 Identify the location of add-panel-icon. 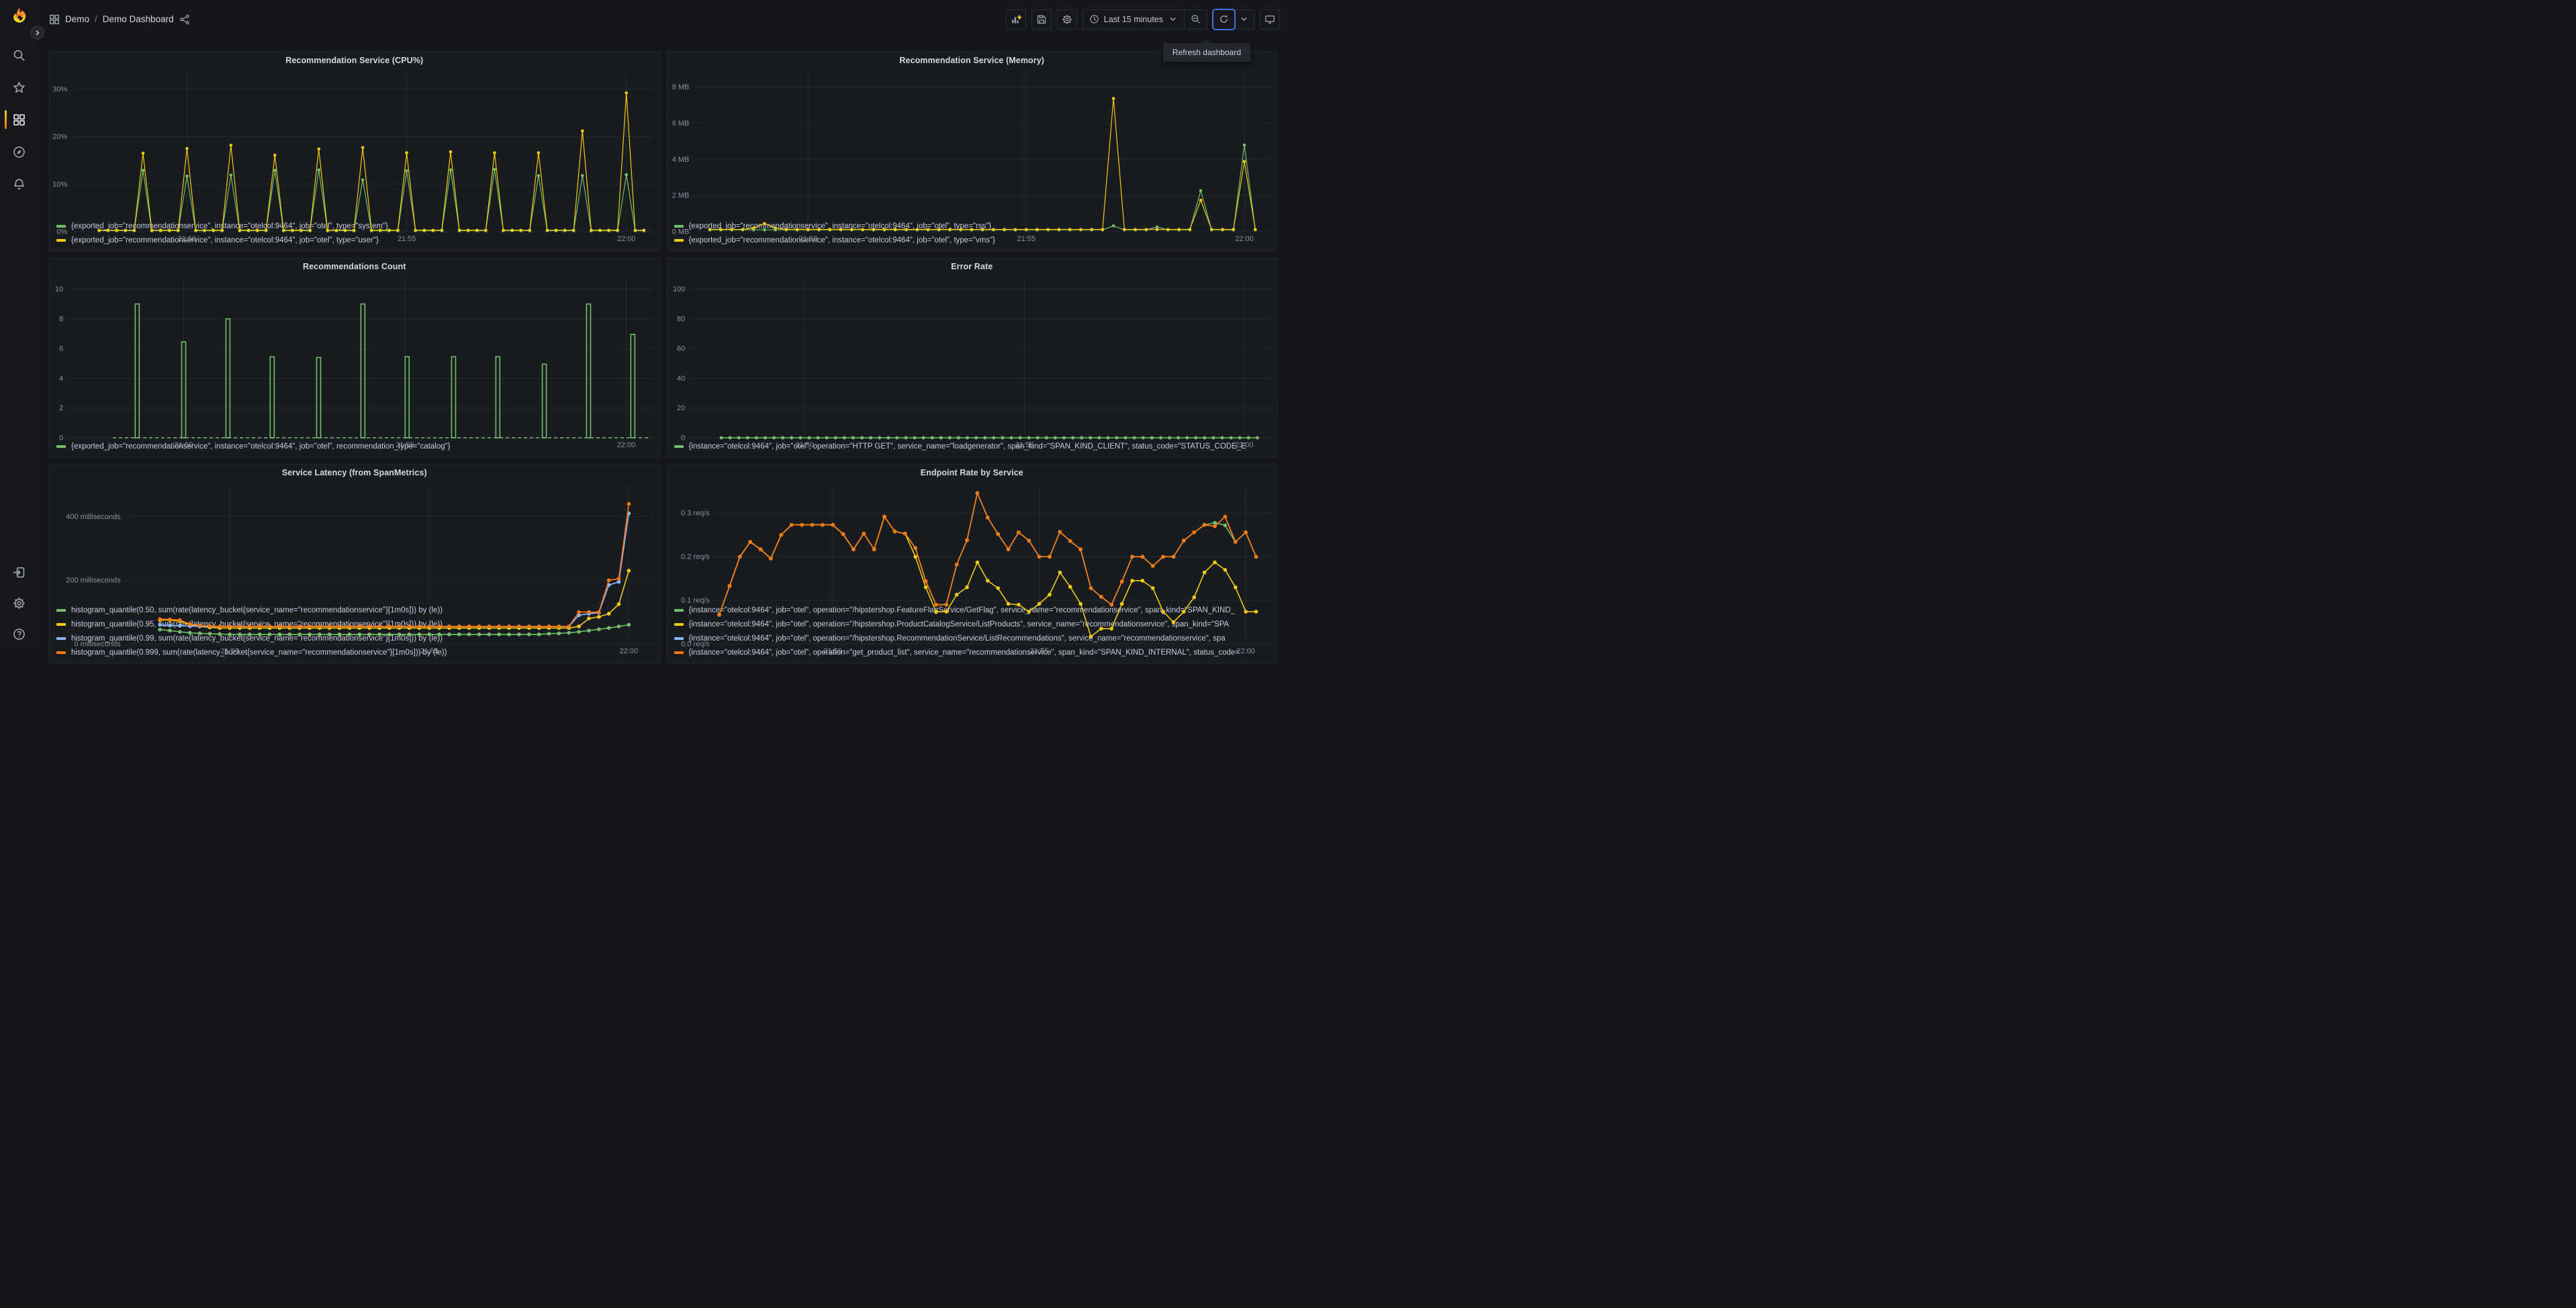
(1016, 18).